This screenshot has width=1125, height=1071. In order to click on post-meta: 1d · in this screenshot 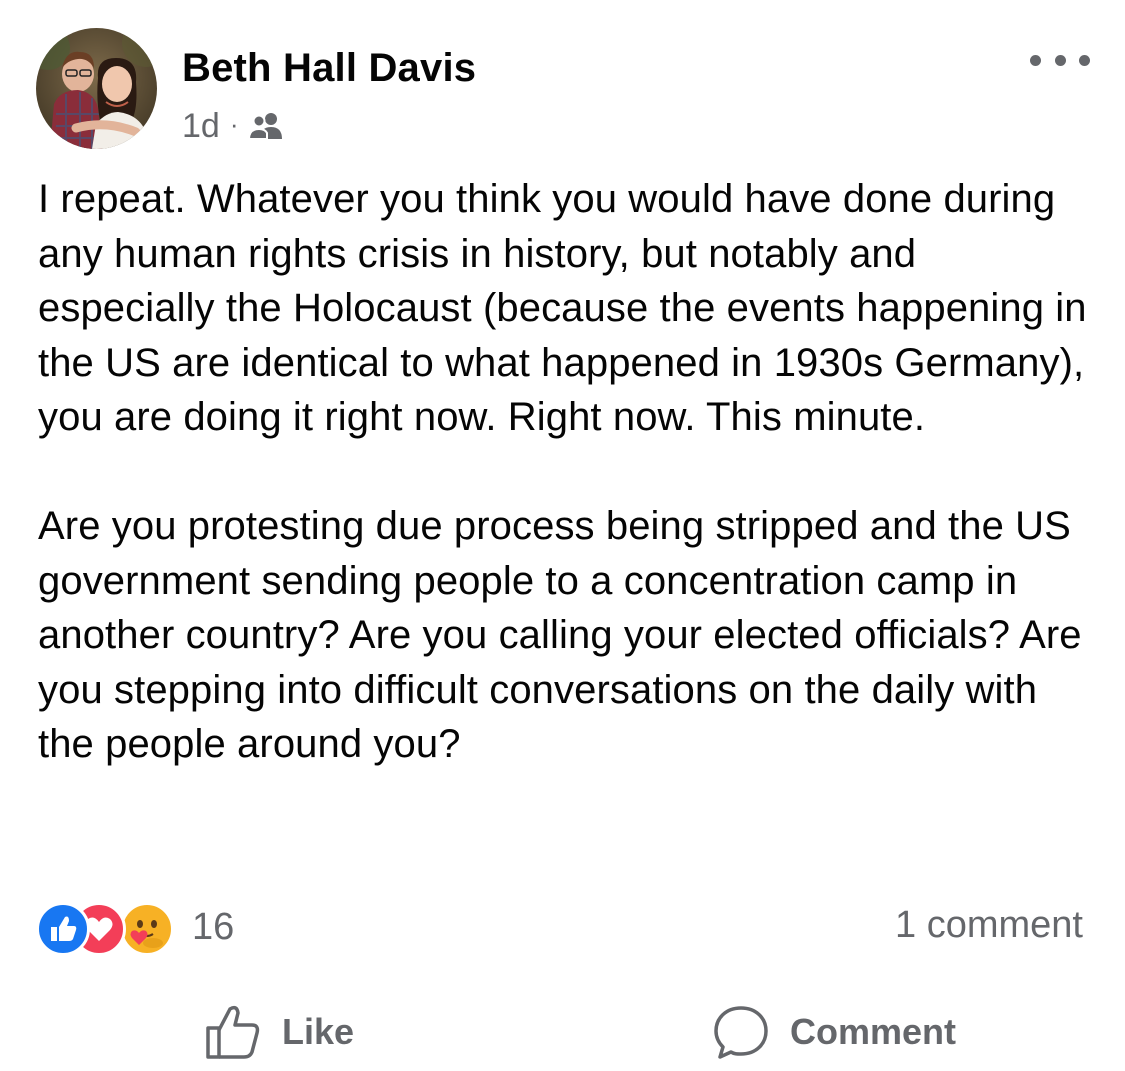, I will do `click(232, 126)`.